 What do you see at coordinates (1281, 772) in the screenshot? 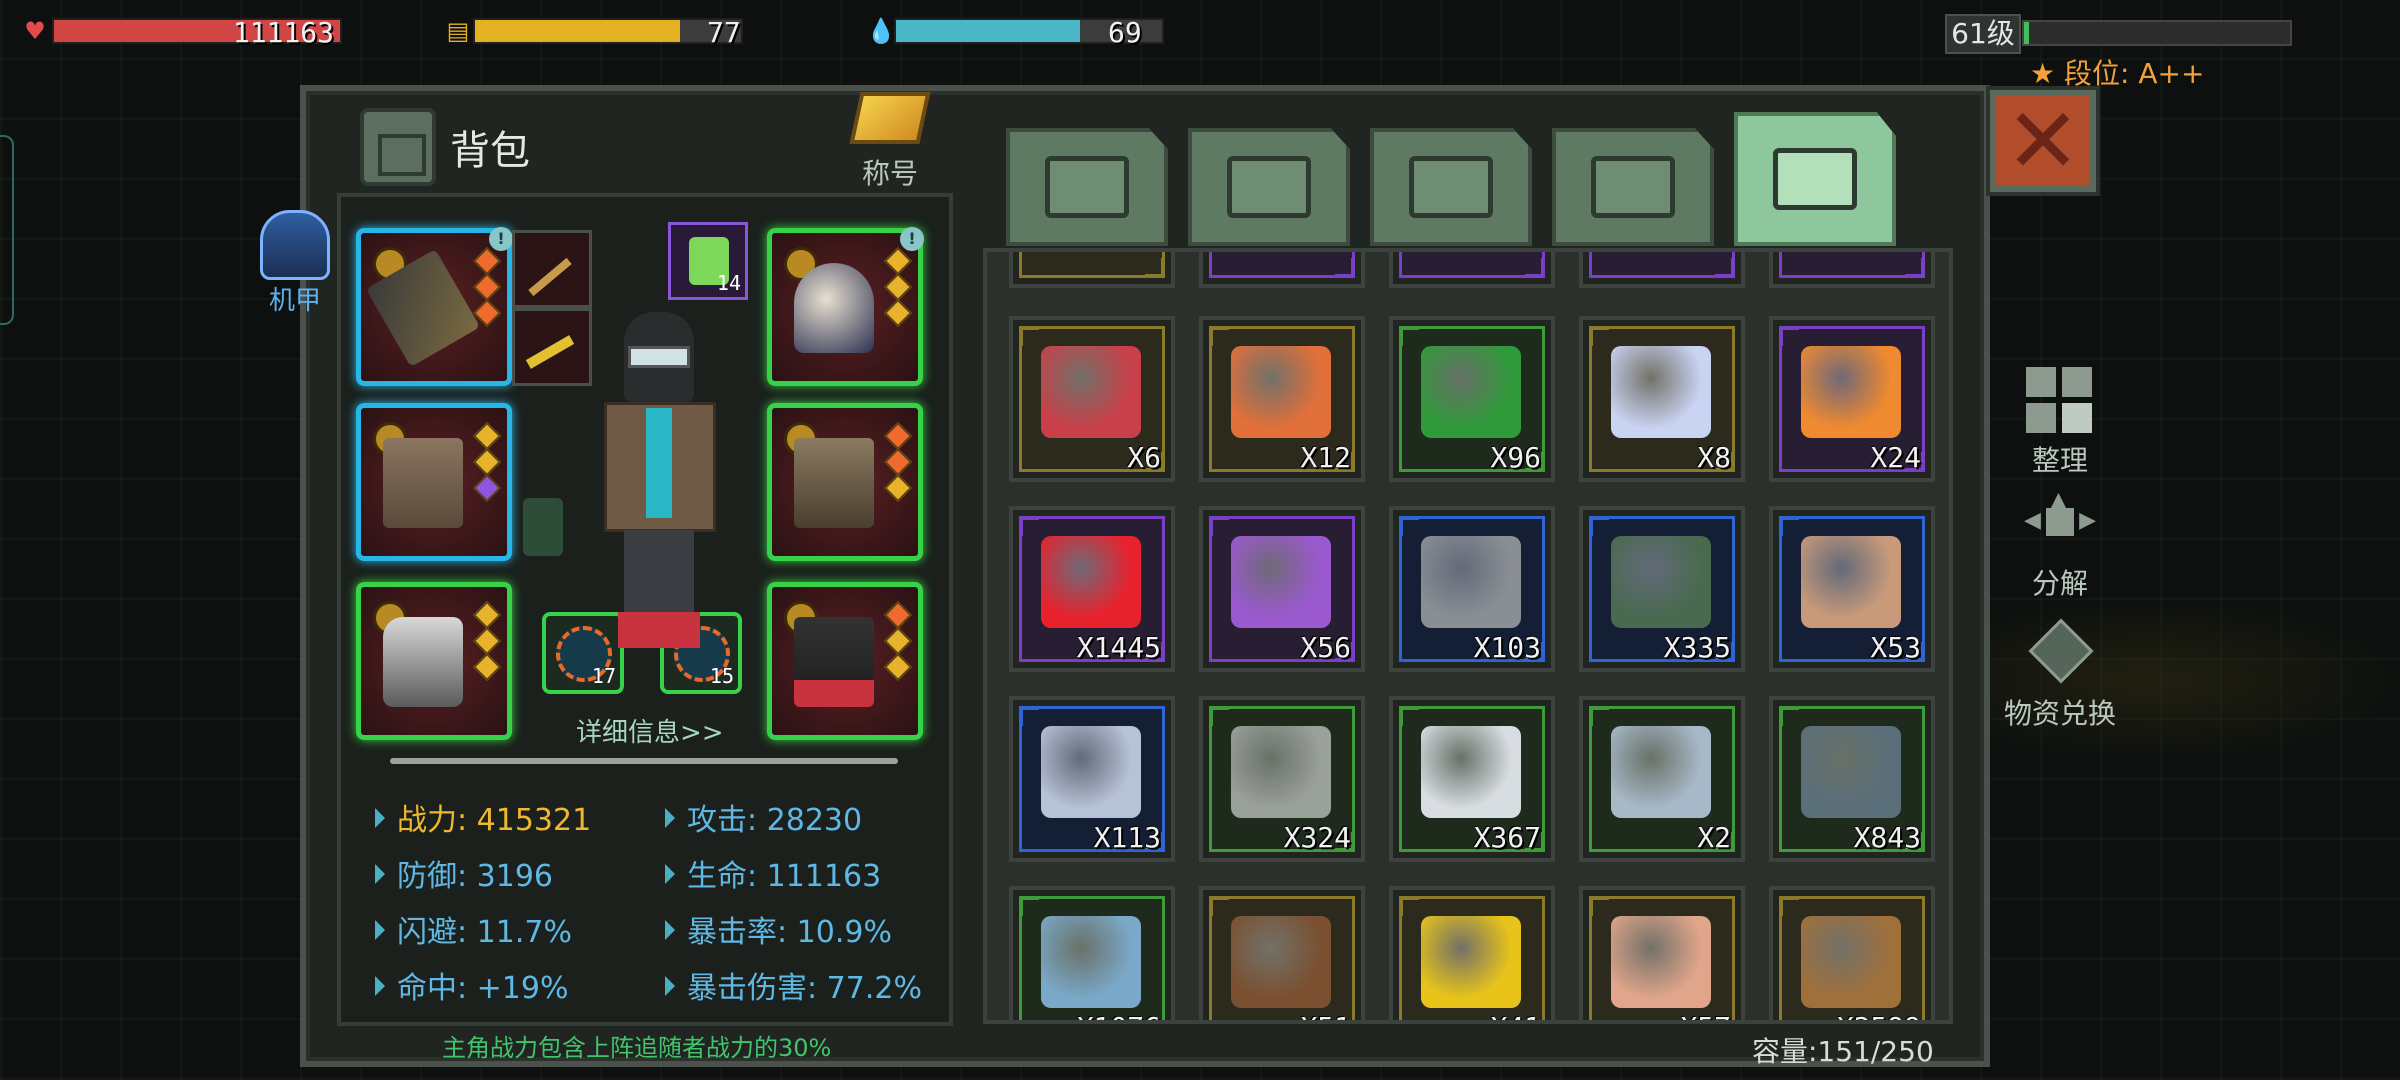
I see `bolt-icon` at bounding box center [1281, 772].